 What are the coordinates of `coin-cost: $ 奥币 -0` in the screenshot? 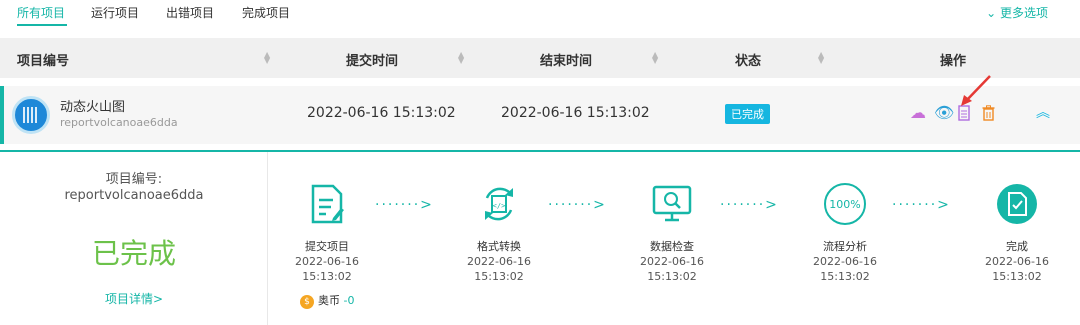 It's located at (327, 300).